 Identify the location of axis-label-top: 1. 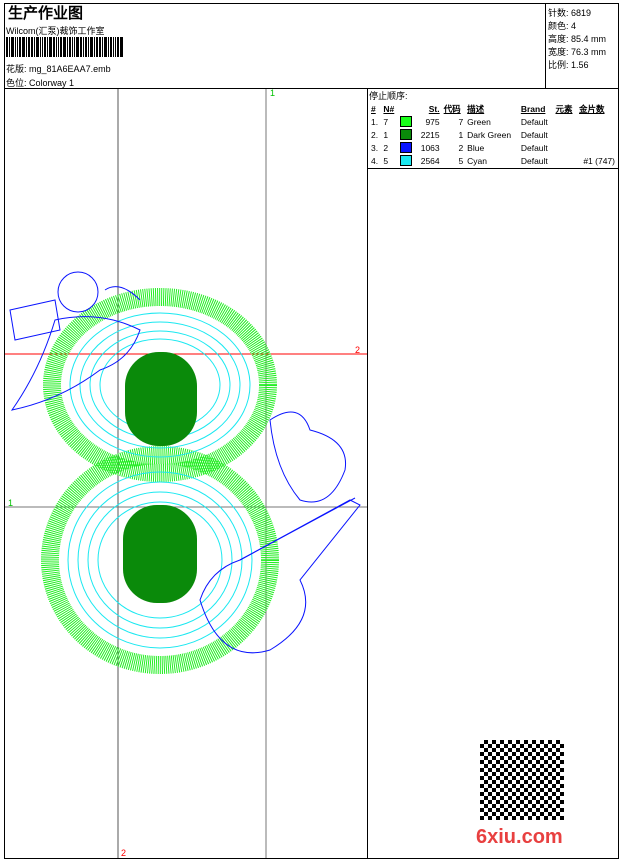
(273, 93).